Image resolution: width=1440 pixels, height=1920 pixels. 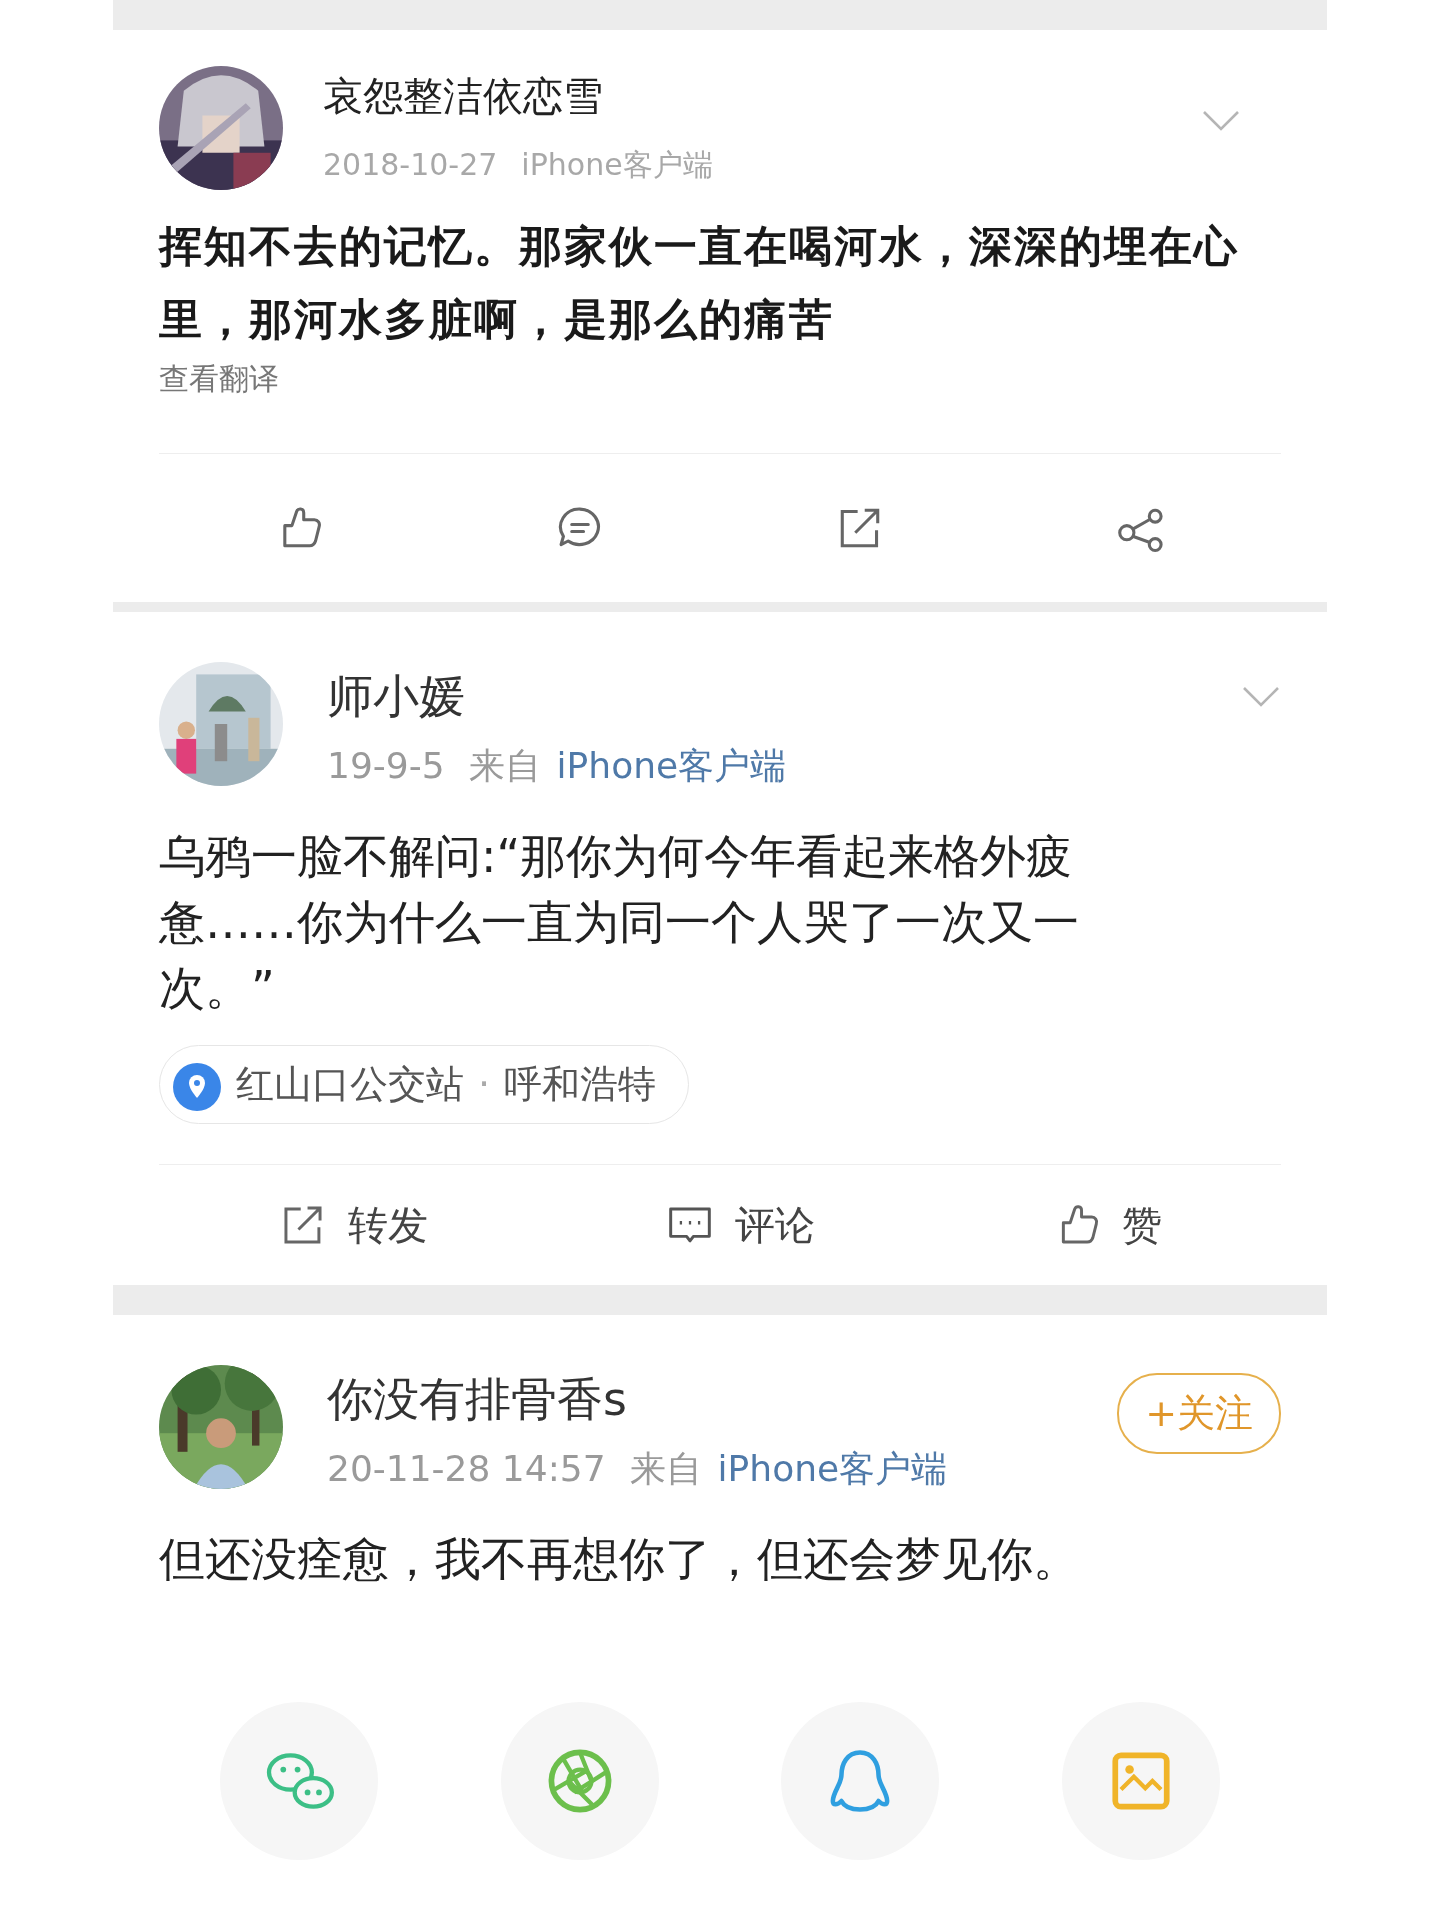 I want to click on post-time: 19-9-5, so click(x=386, y=766).